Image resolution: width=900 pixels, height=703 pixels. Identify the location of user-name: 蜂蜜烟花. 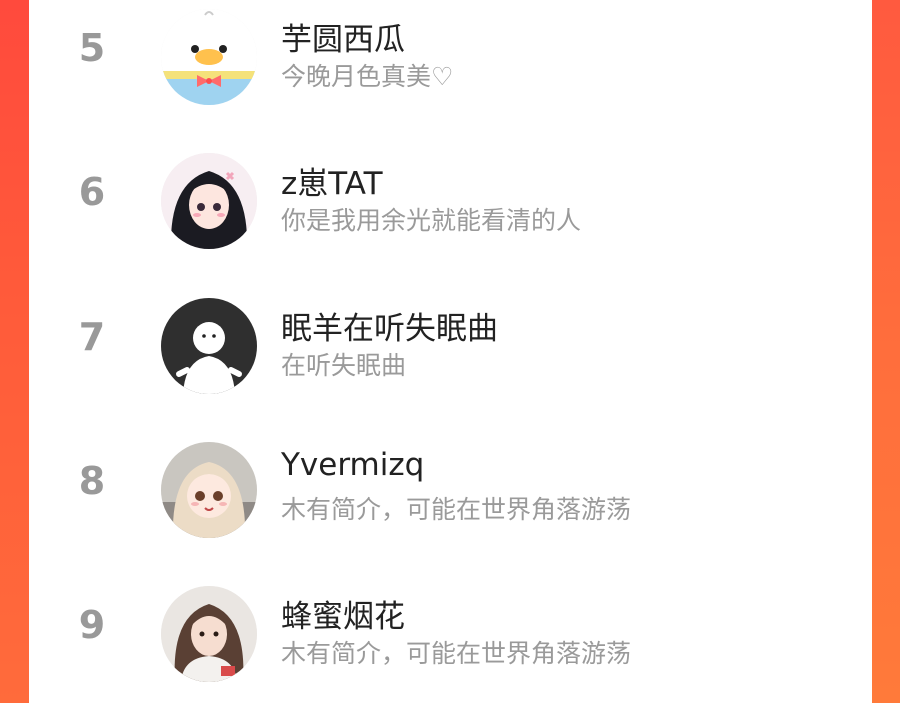
(343, 613).